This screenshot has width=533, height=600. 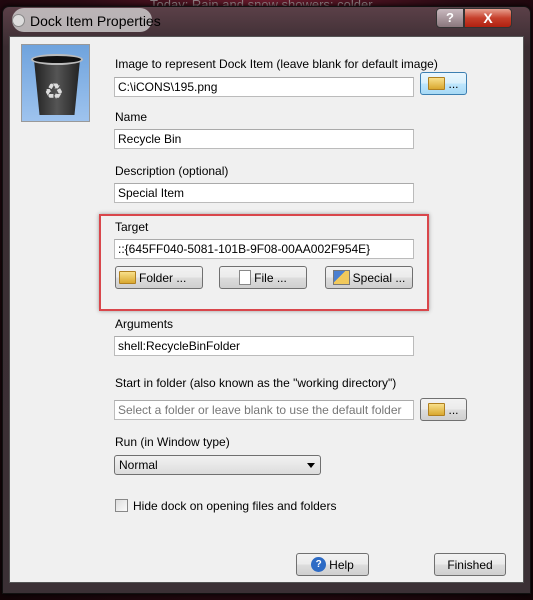 What do you see at coordinates (132, 227) in the screenshot?
I see `target-label: Target` at bounding box center [132, 227].